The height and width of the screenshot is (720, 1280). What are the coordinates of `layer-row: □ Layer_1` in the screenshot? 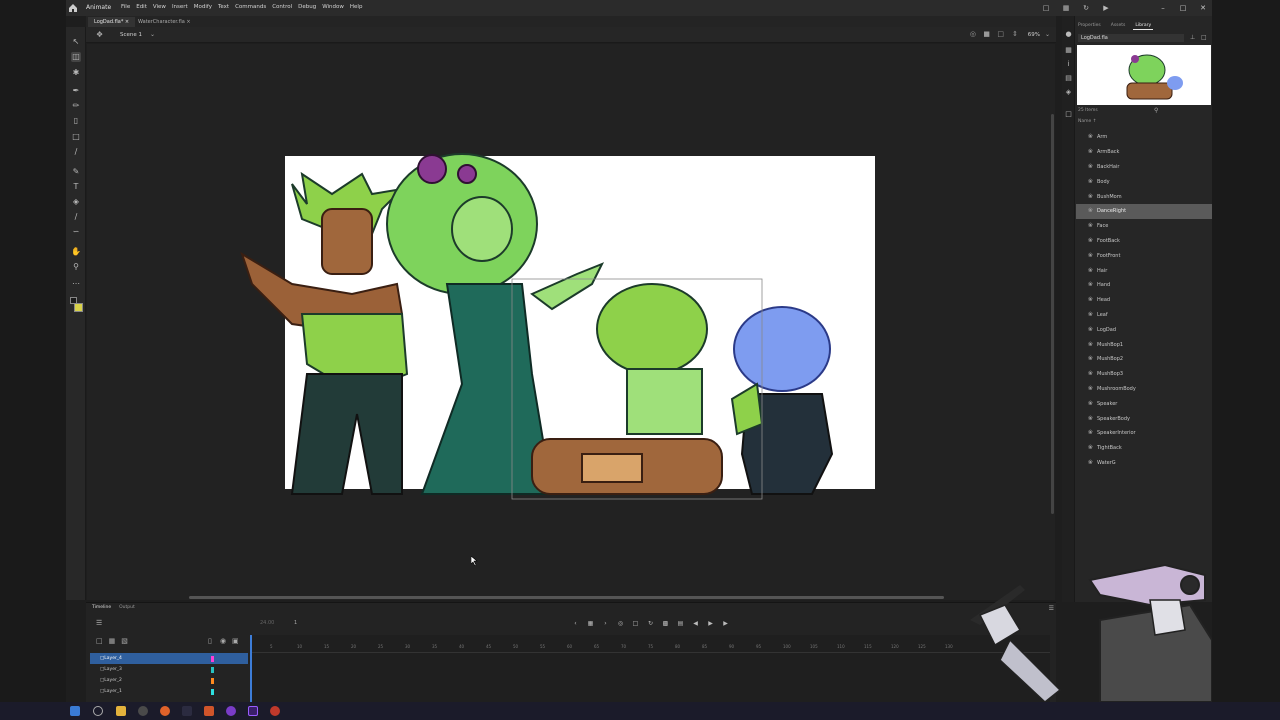 It's located at (169, 691).